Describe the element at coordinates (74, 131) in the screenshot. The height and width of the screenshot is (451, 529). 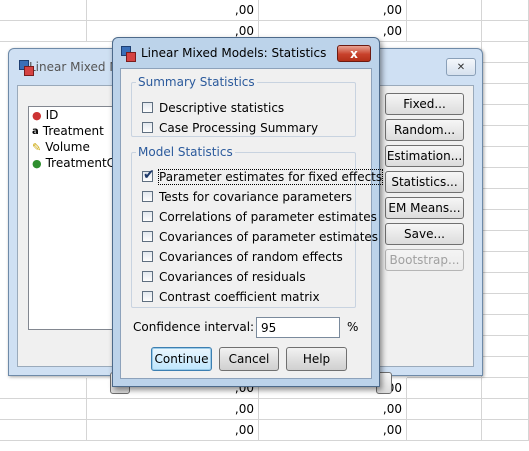
I see `variable-item: a Treatment` at that location.